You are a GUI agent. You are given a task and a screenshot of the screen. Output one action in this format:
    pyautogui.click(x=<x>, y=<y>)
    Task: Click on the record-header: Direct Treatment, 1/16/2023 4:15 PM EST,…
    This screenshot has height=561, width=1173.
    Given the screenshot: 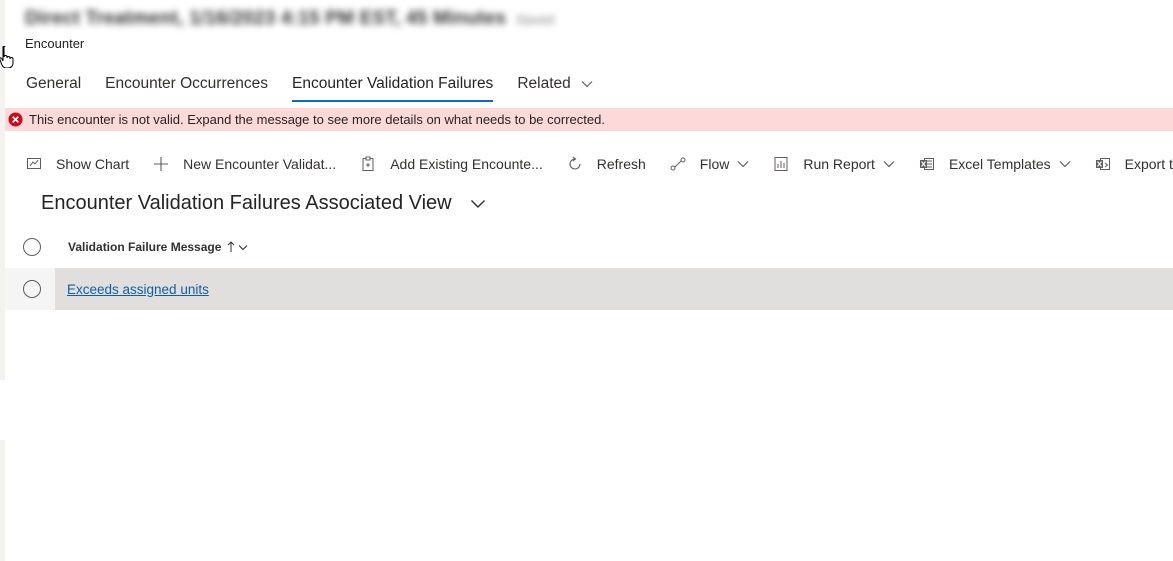 What is the action you would take?
    pyautogui.click(x=289, y=20)
    